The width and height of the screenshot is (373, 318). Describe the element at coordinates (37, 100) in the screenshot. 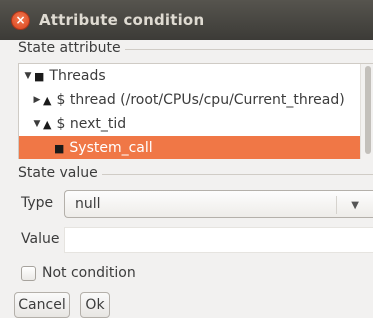

I see `expand-right-icon: ▶` at that location.